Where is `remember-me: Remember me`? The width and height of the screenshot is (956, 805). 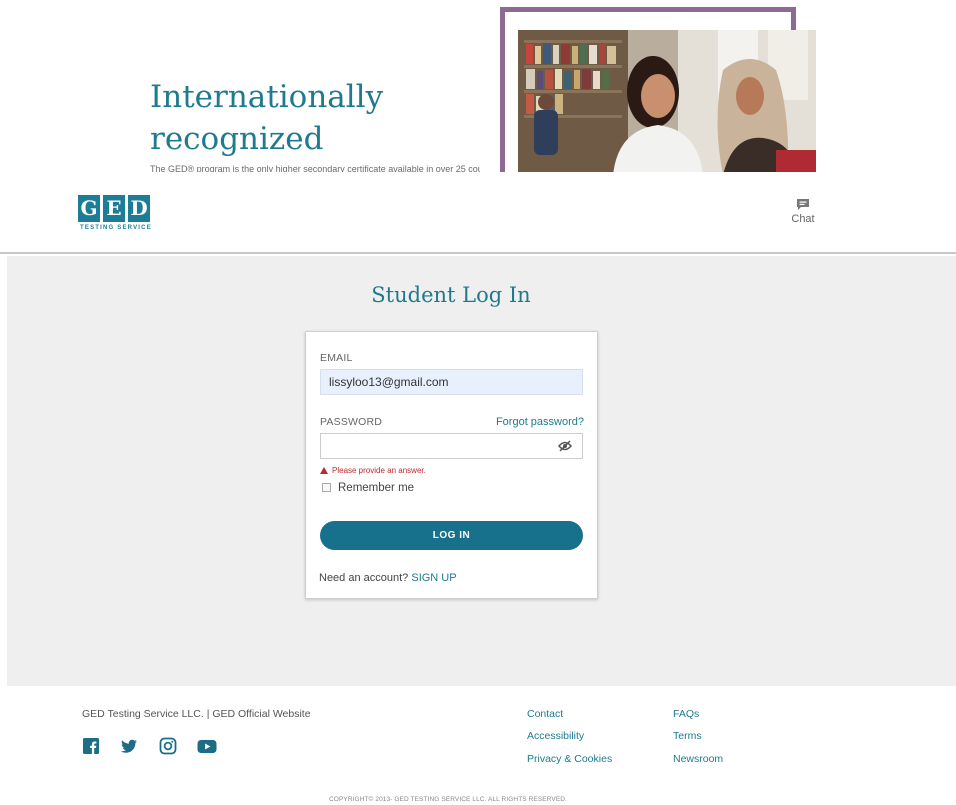
remember-me: Remember me is located at coordinates (368, 488).